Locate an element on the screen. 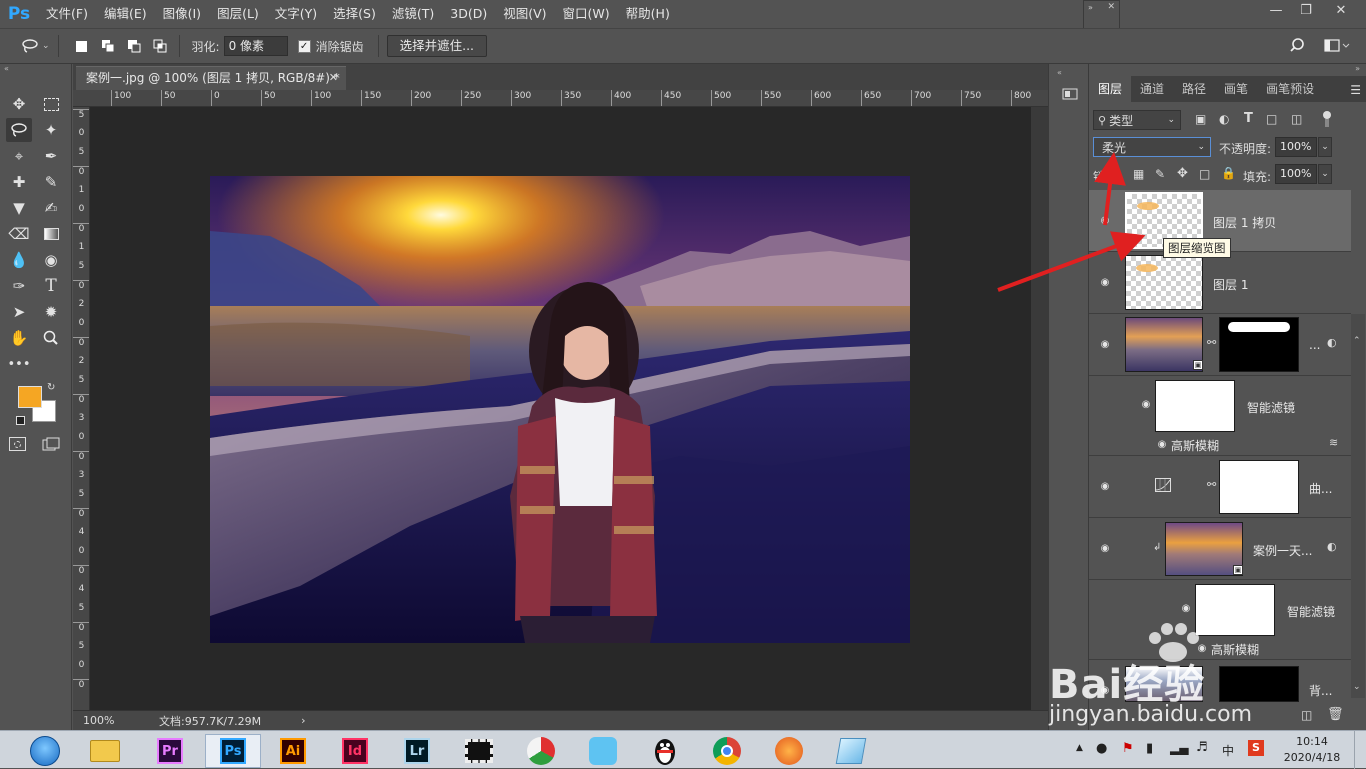 The width and height of the screenshot is (1366, 769). blur-tool-icon: 💧 is located at coordinates (19, 260).